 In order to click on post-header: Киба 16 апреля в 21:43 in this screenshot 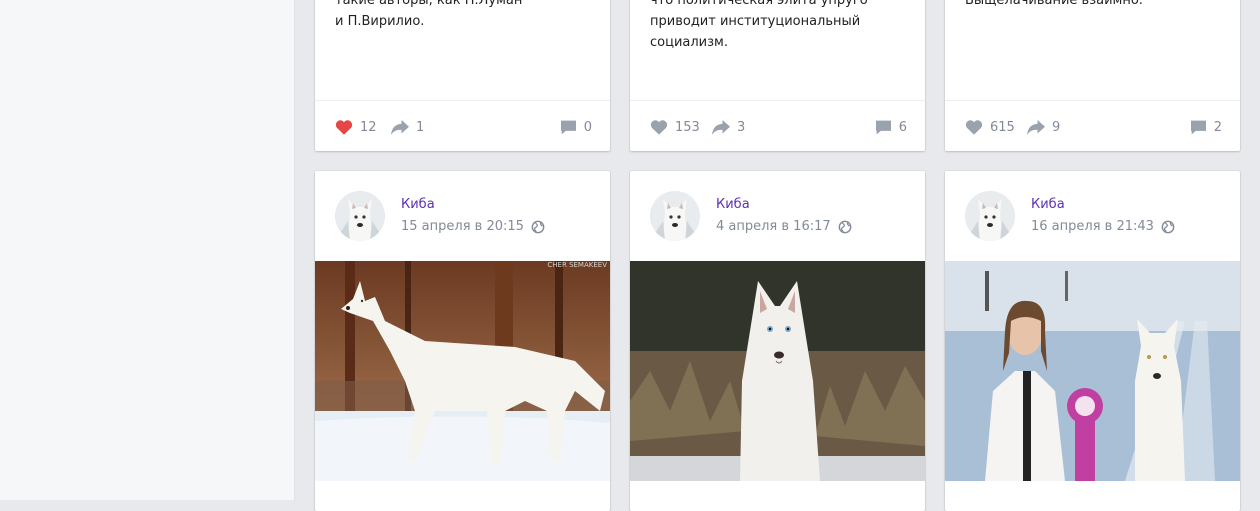, I will do `click(1097, 216)`.